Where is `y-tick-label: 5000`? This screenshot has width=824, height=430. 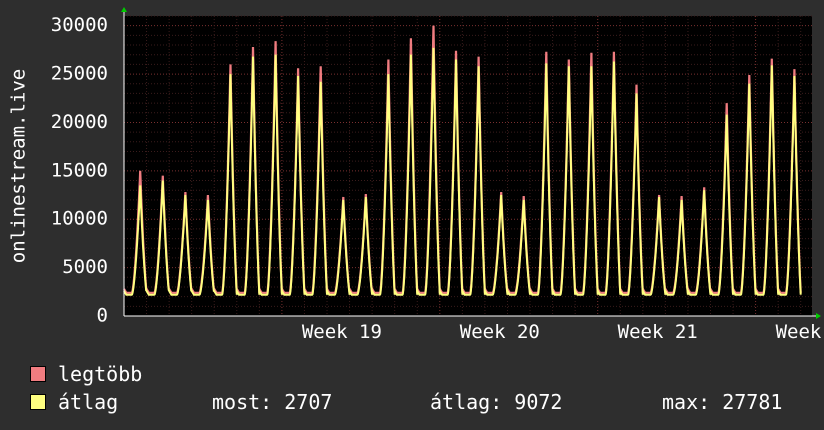 y-tick-label: 5000 is located at coordinates (85, 267).